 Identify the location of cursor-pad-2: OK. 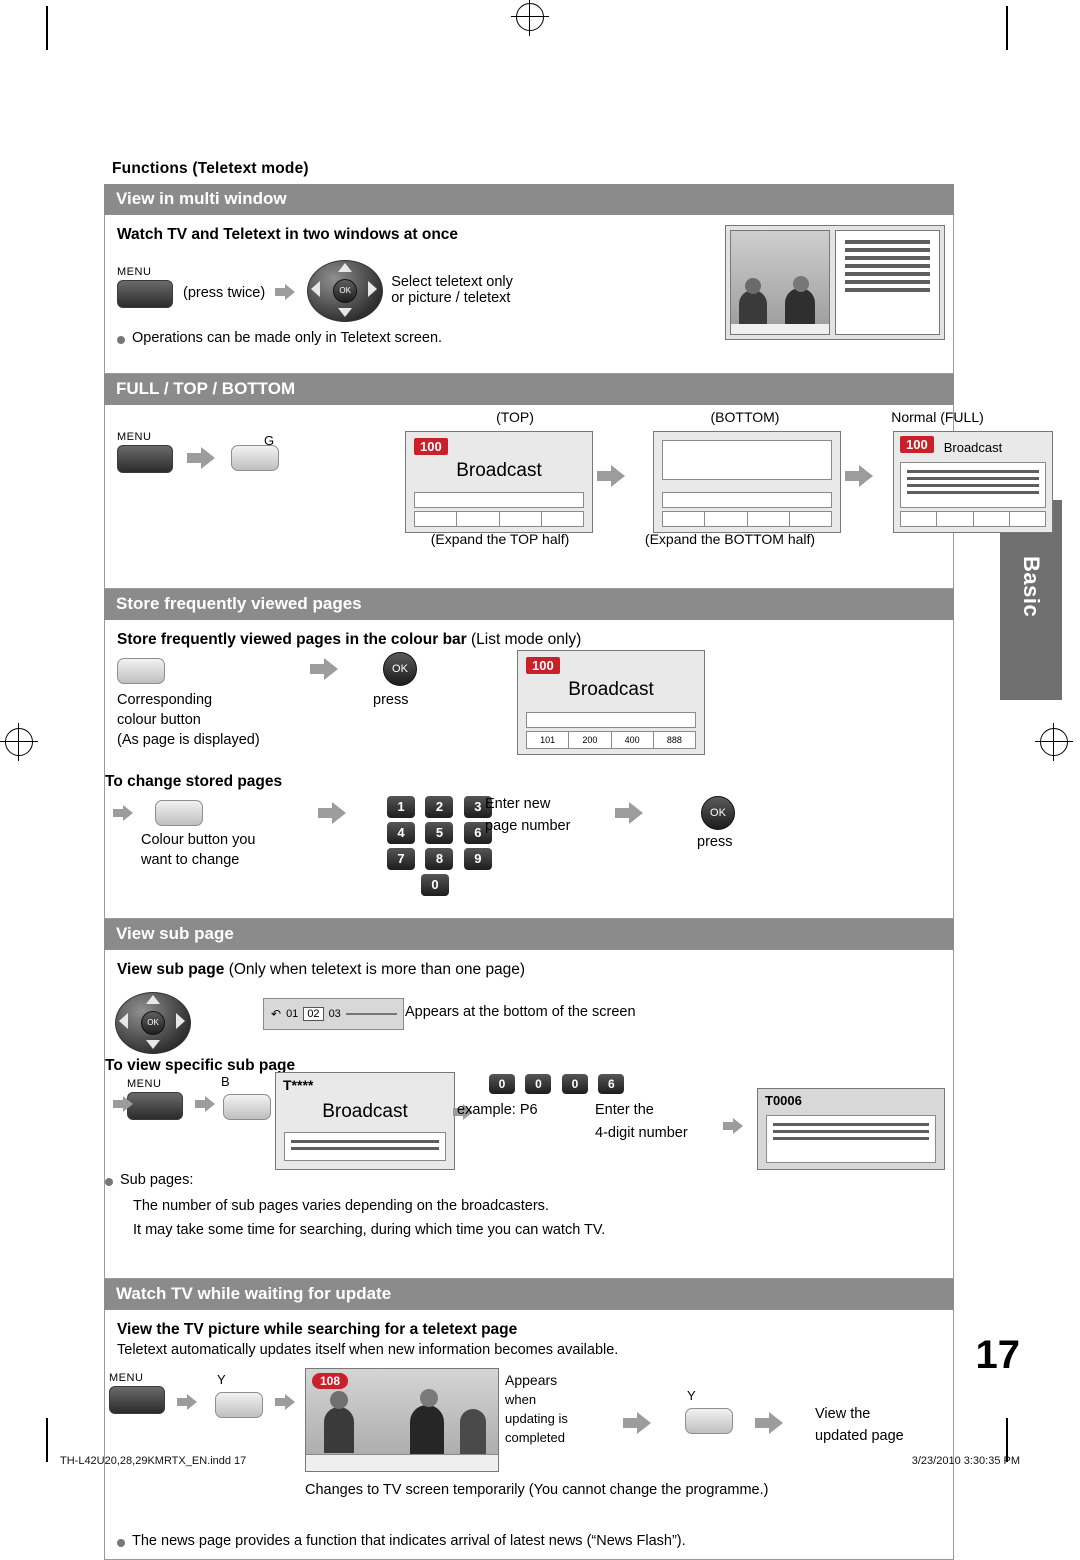
(153, 1023).